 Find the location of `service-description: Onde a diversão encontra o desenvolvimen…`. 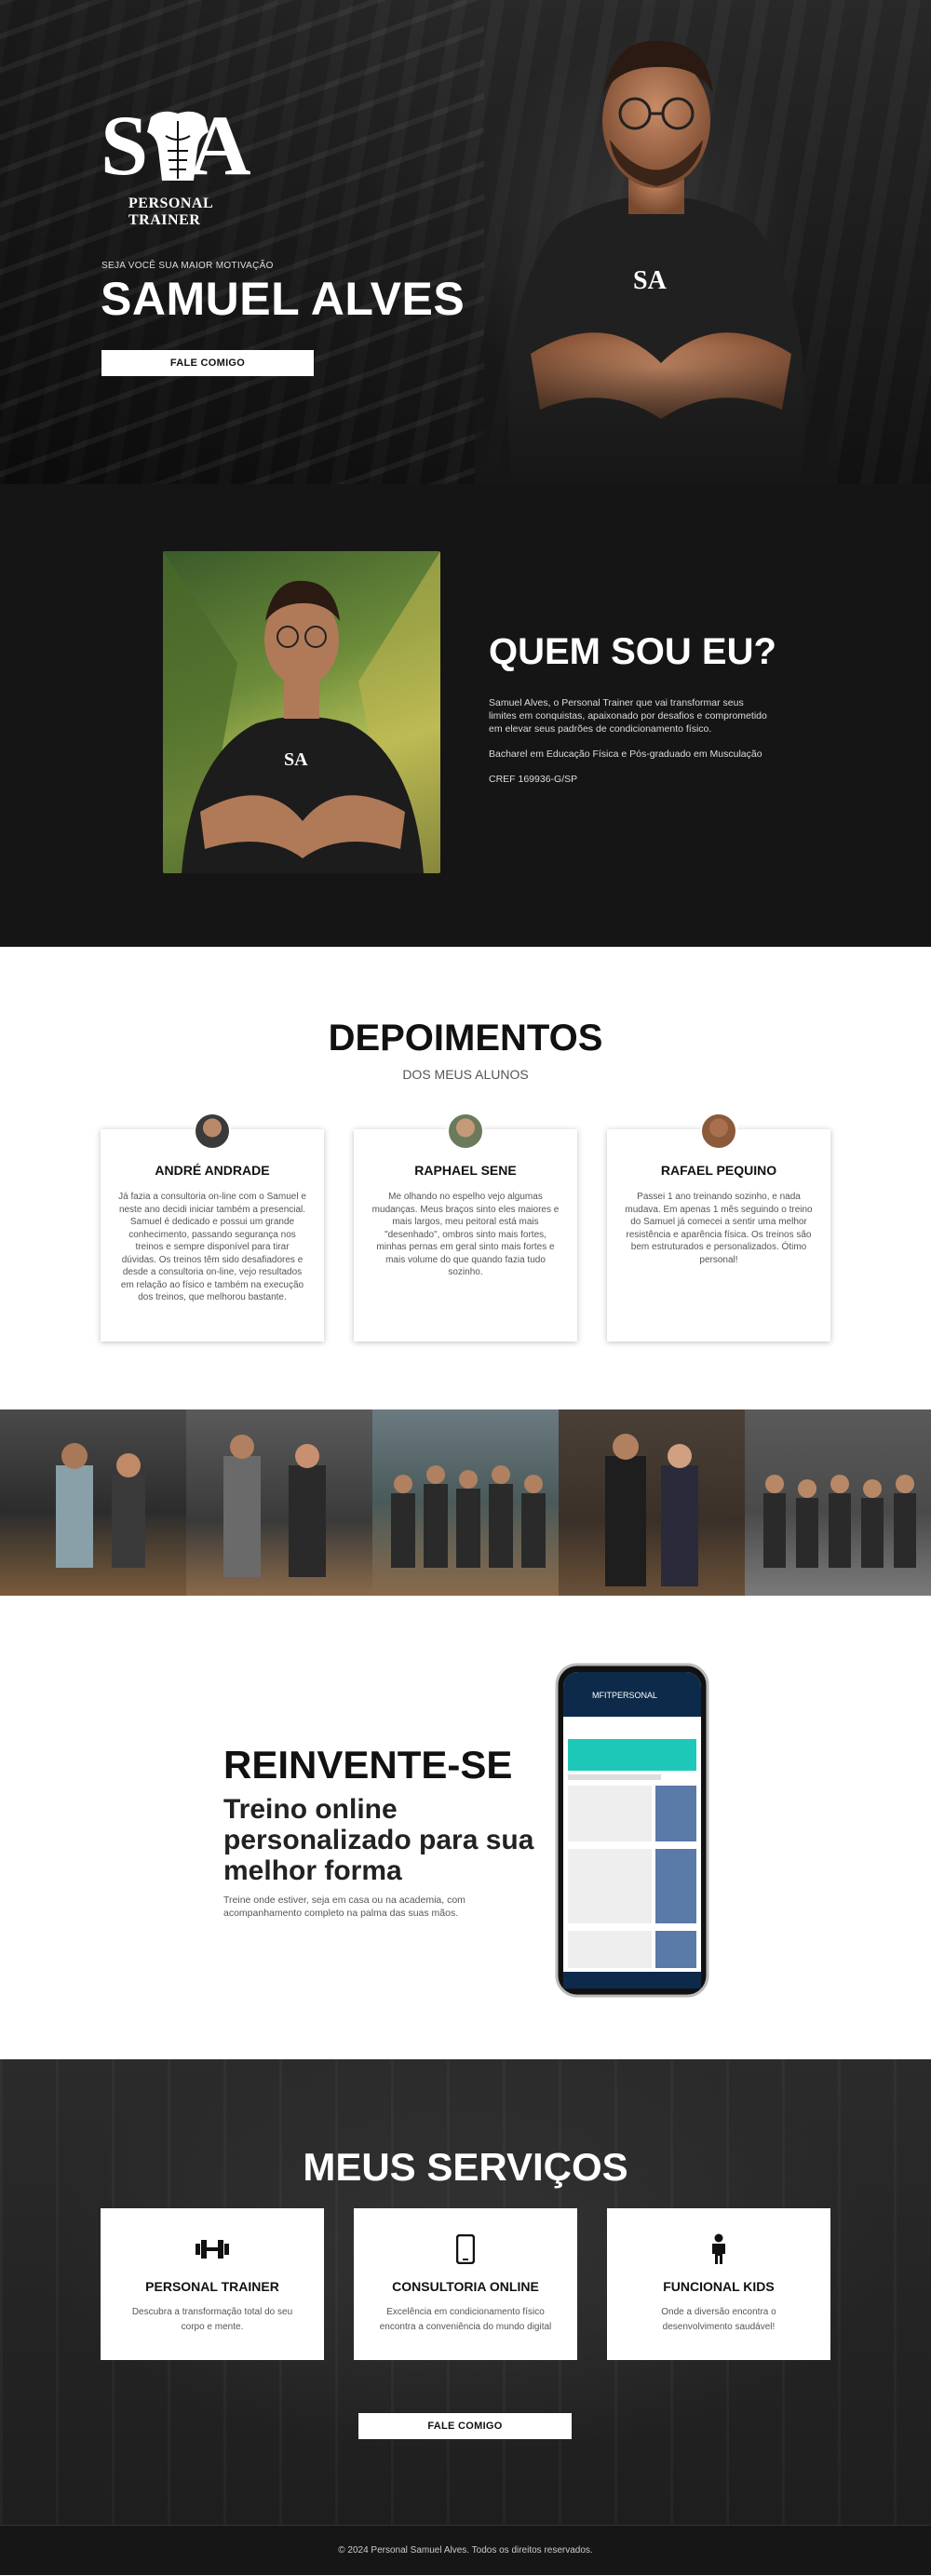

service-description: Onde a diversão encontra o desenvolvimen… is located at coordinates (719, 2319).